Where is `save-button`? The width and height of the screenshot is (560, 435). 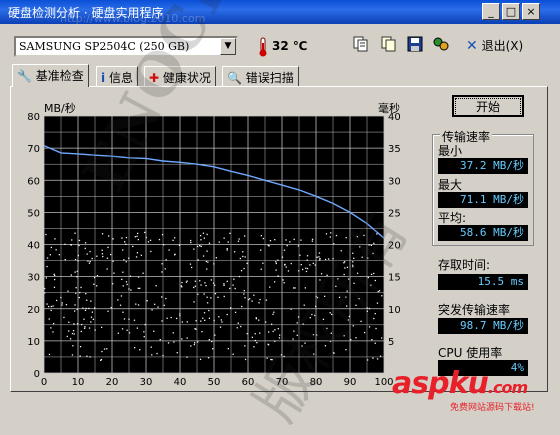 save-button is located at coordinates (415, 46).